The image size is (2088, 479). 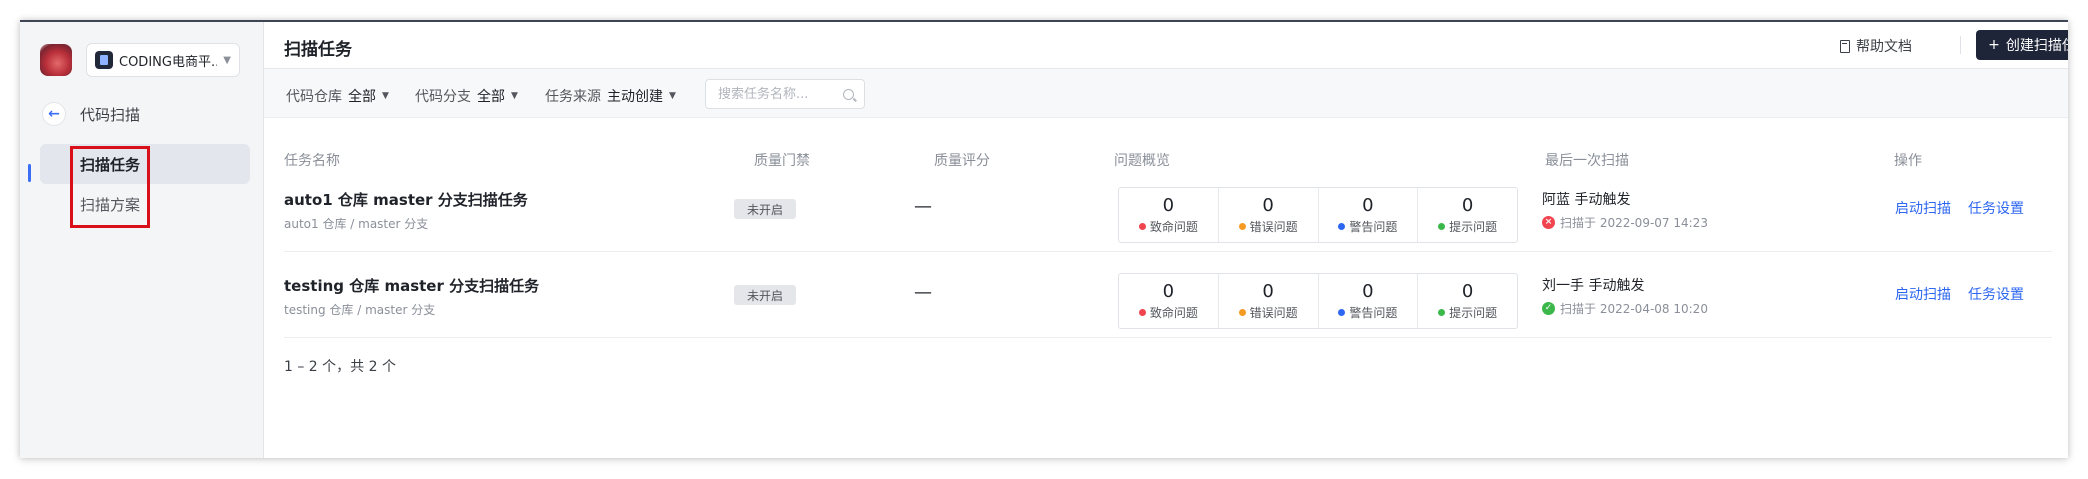 What do you see at coordinates (635, 97) in the screenshot?
I see `filter-value: 主动创建` at bounding box center [635, 97].